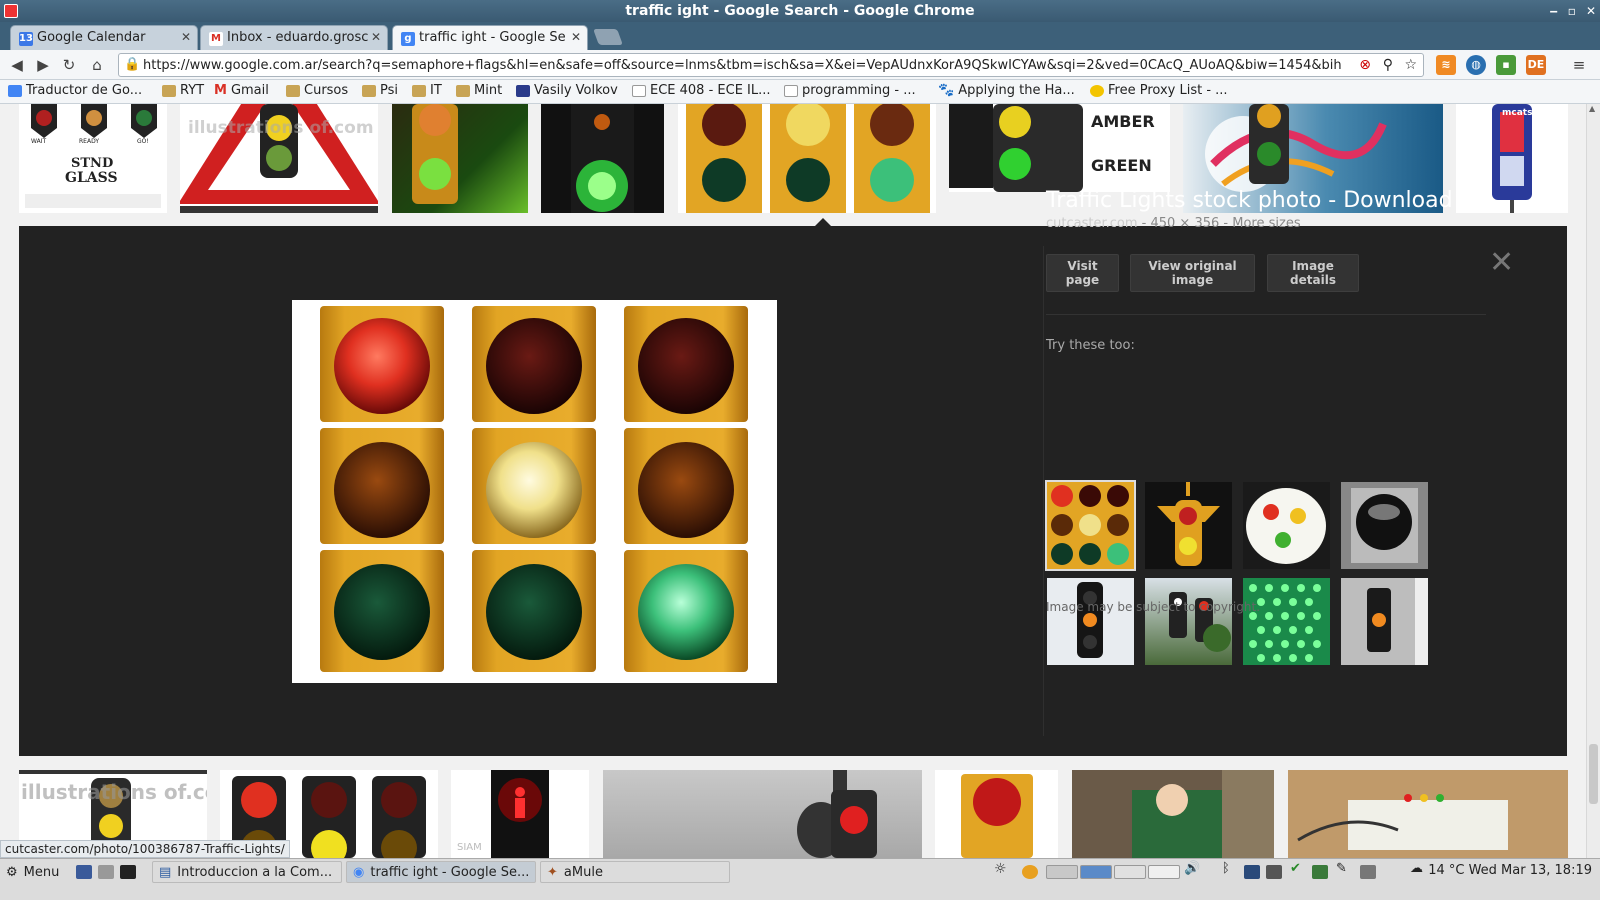 This screenshot has width=1600, height=900. I want to click on globe-icon: ◍, so click(1476, 65).